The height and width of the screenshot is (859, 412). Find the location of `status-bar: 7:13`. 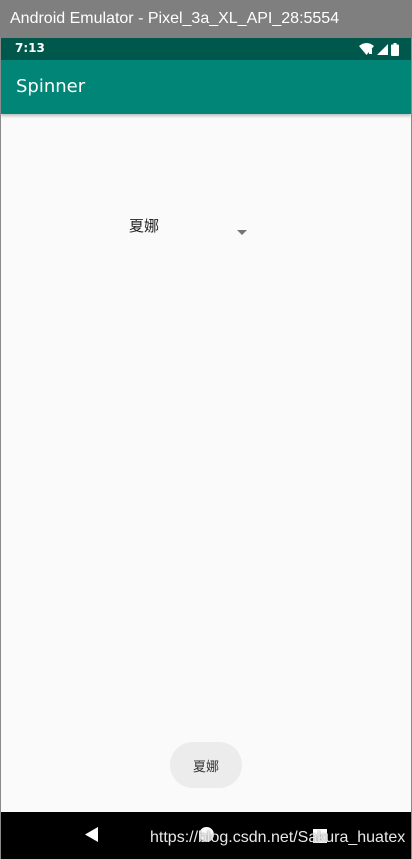

status-bar: 7:13 is located at coordinates (206, 49).